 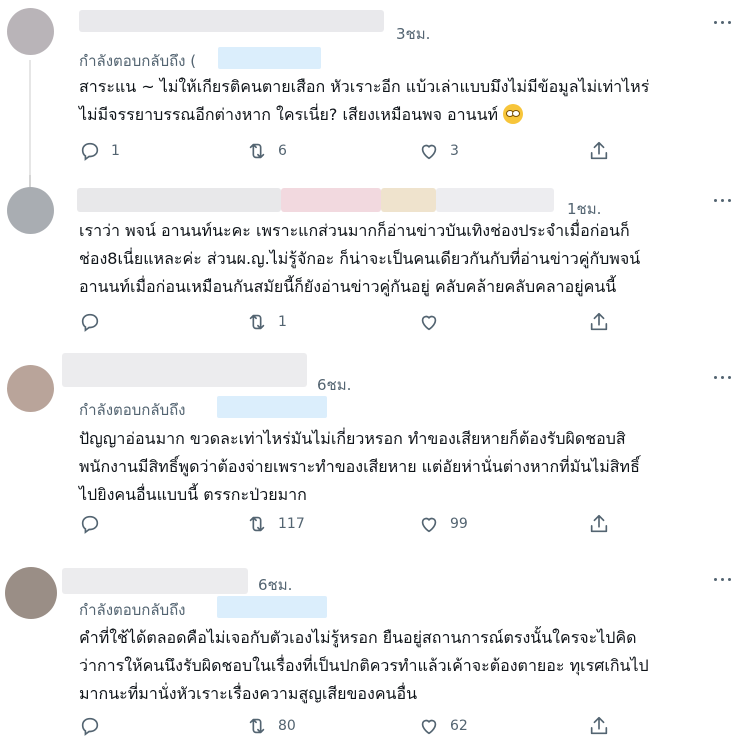 I want to click on like-button, so click(x=434, y=322).